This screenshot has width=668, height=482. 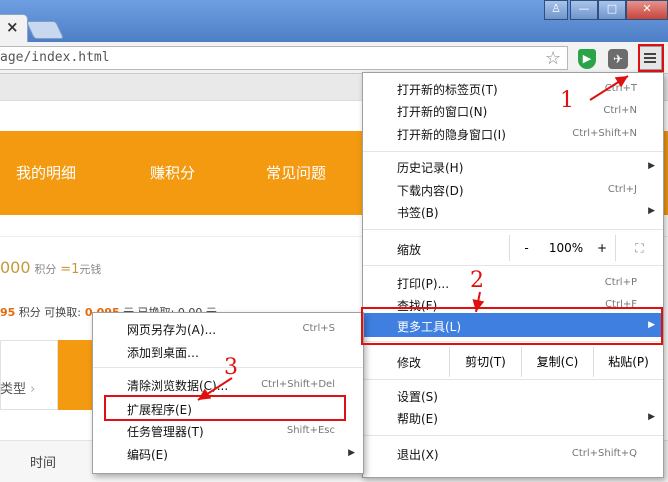 I want to click on arrow-to-more-tools-icon, so click(x=478, y=302).